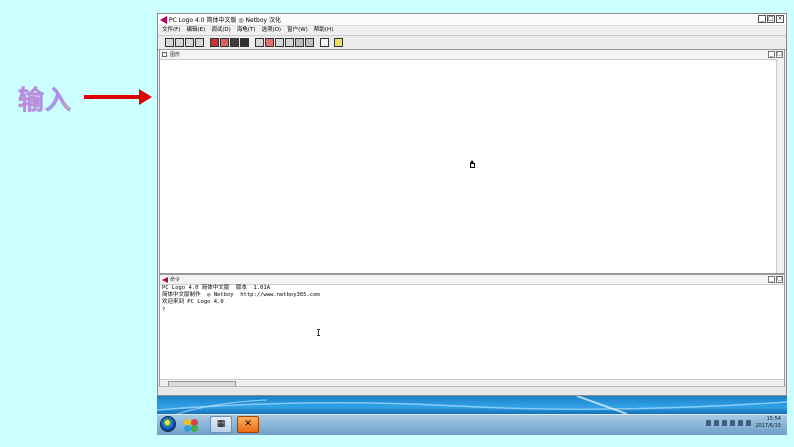 The height and width of the screenshot is (447, 794). I want to click on wallpaper-swoosh, so click(472, 405).